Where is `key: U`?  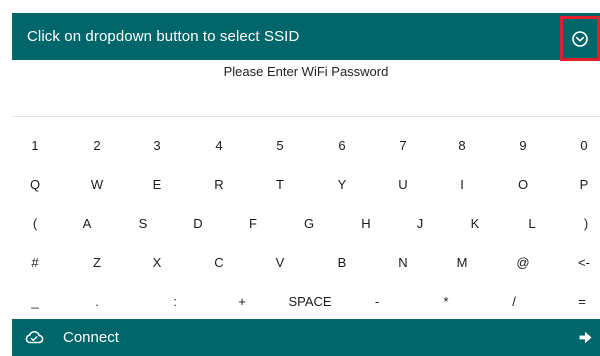 key: U is located at coordinates (403, 185).